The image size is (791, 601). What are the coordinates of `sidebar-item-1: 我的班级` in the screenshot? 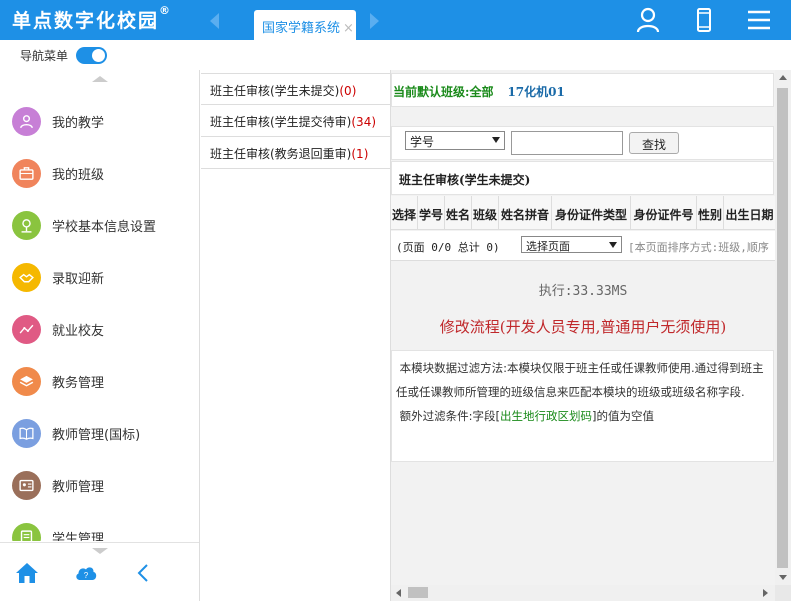 It's located at (99, 173).